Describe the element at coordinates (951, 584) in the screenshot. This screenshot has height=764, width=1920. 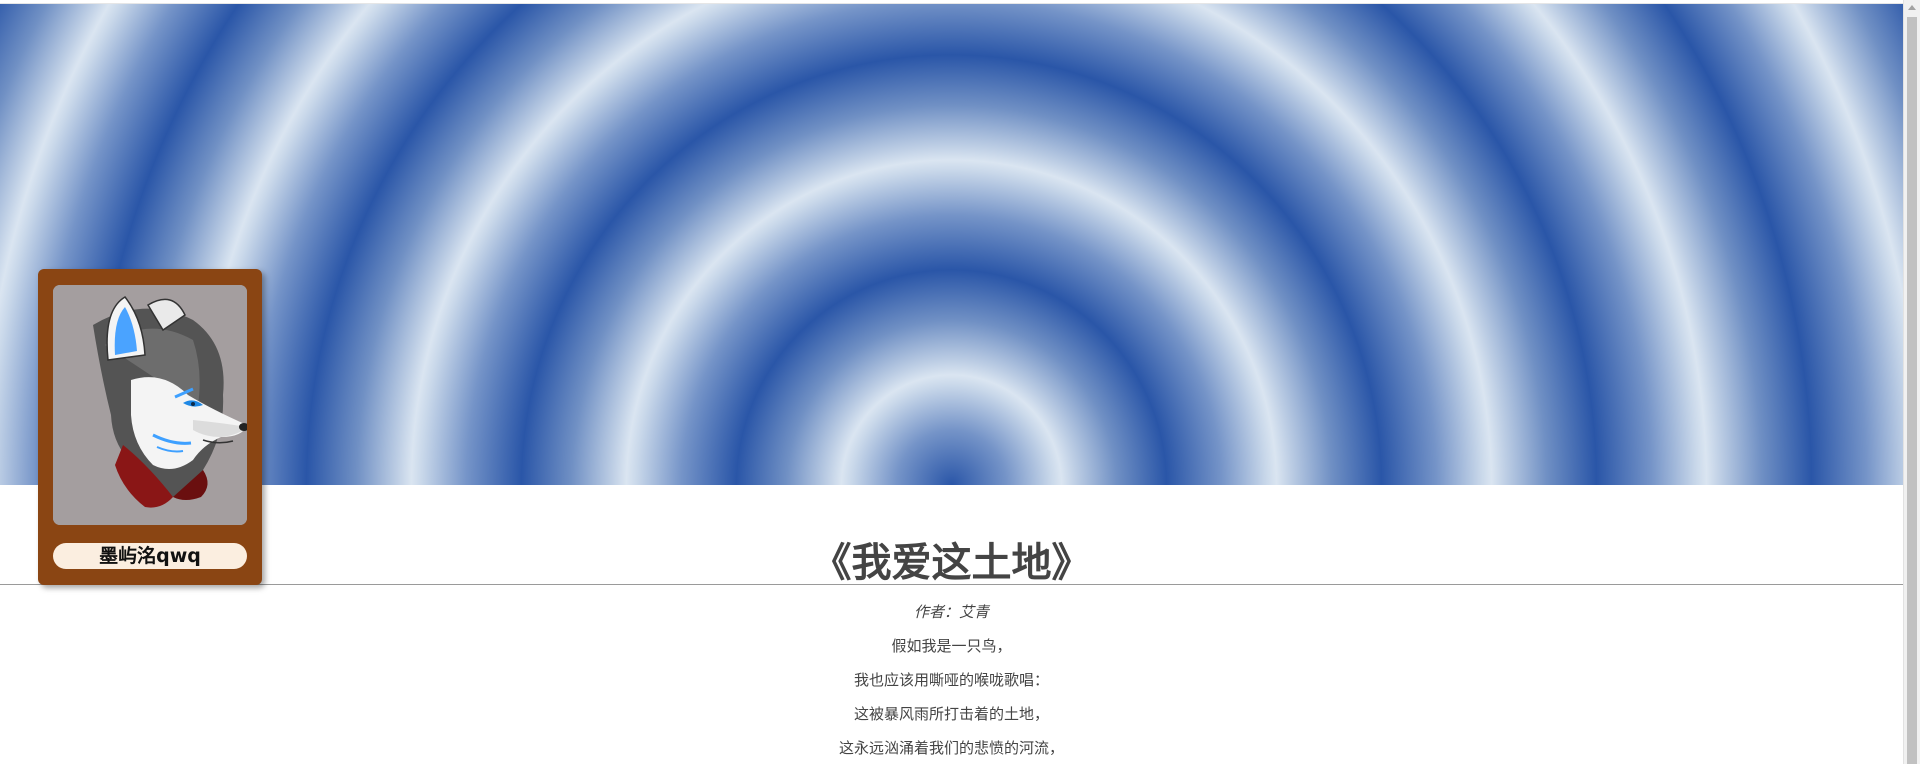
I see `title-divider` at that location.